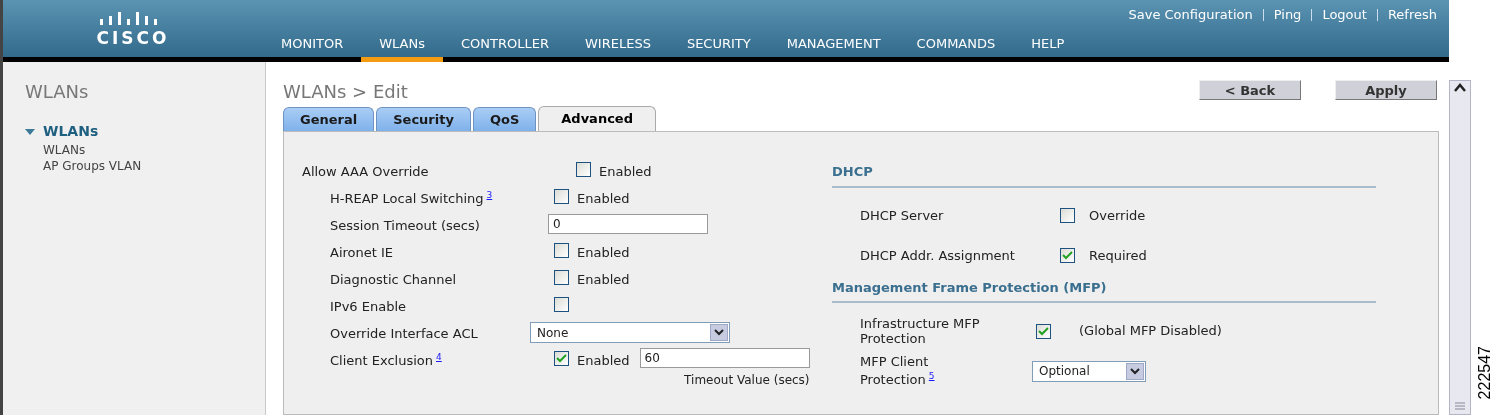  What do you see at coordinates (1386, 90) in the screenshot?
I see `action-button: Apply` at bounding box center [1386, 90].